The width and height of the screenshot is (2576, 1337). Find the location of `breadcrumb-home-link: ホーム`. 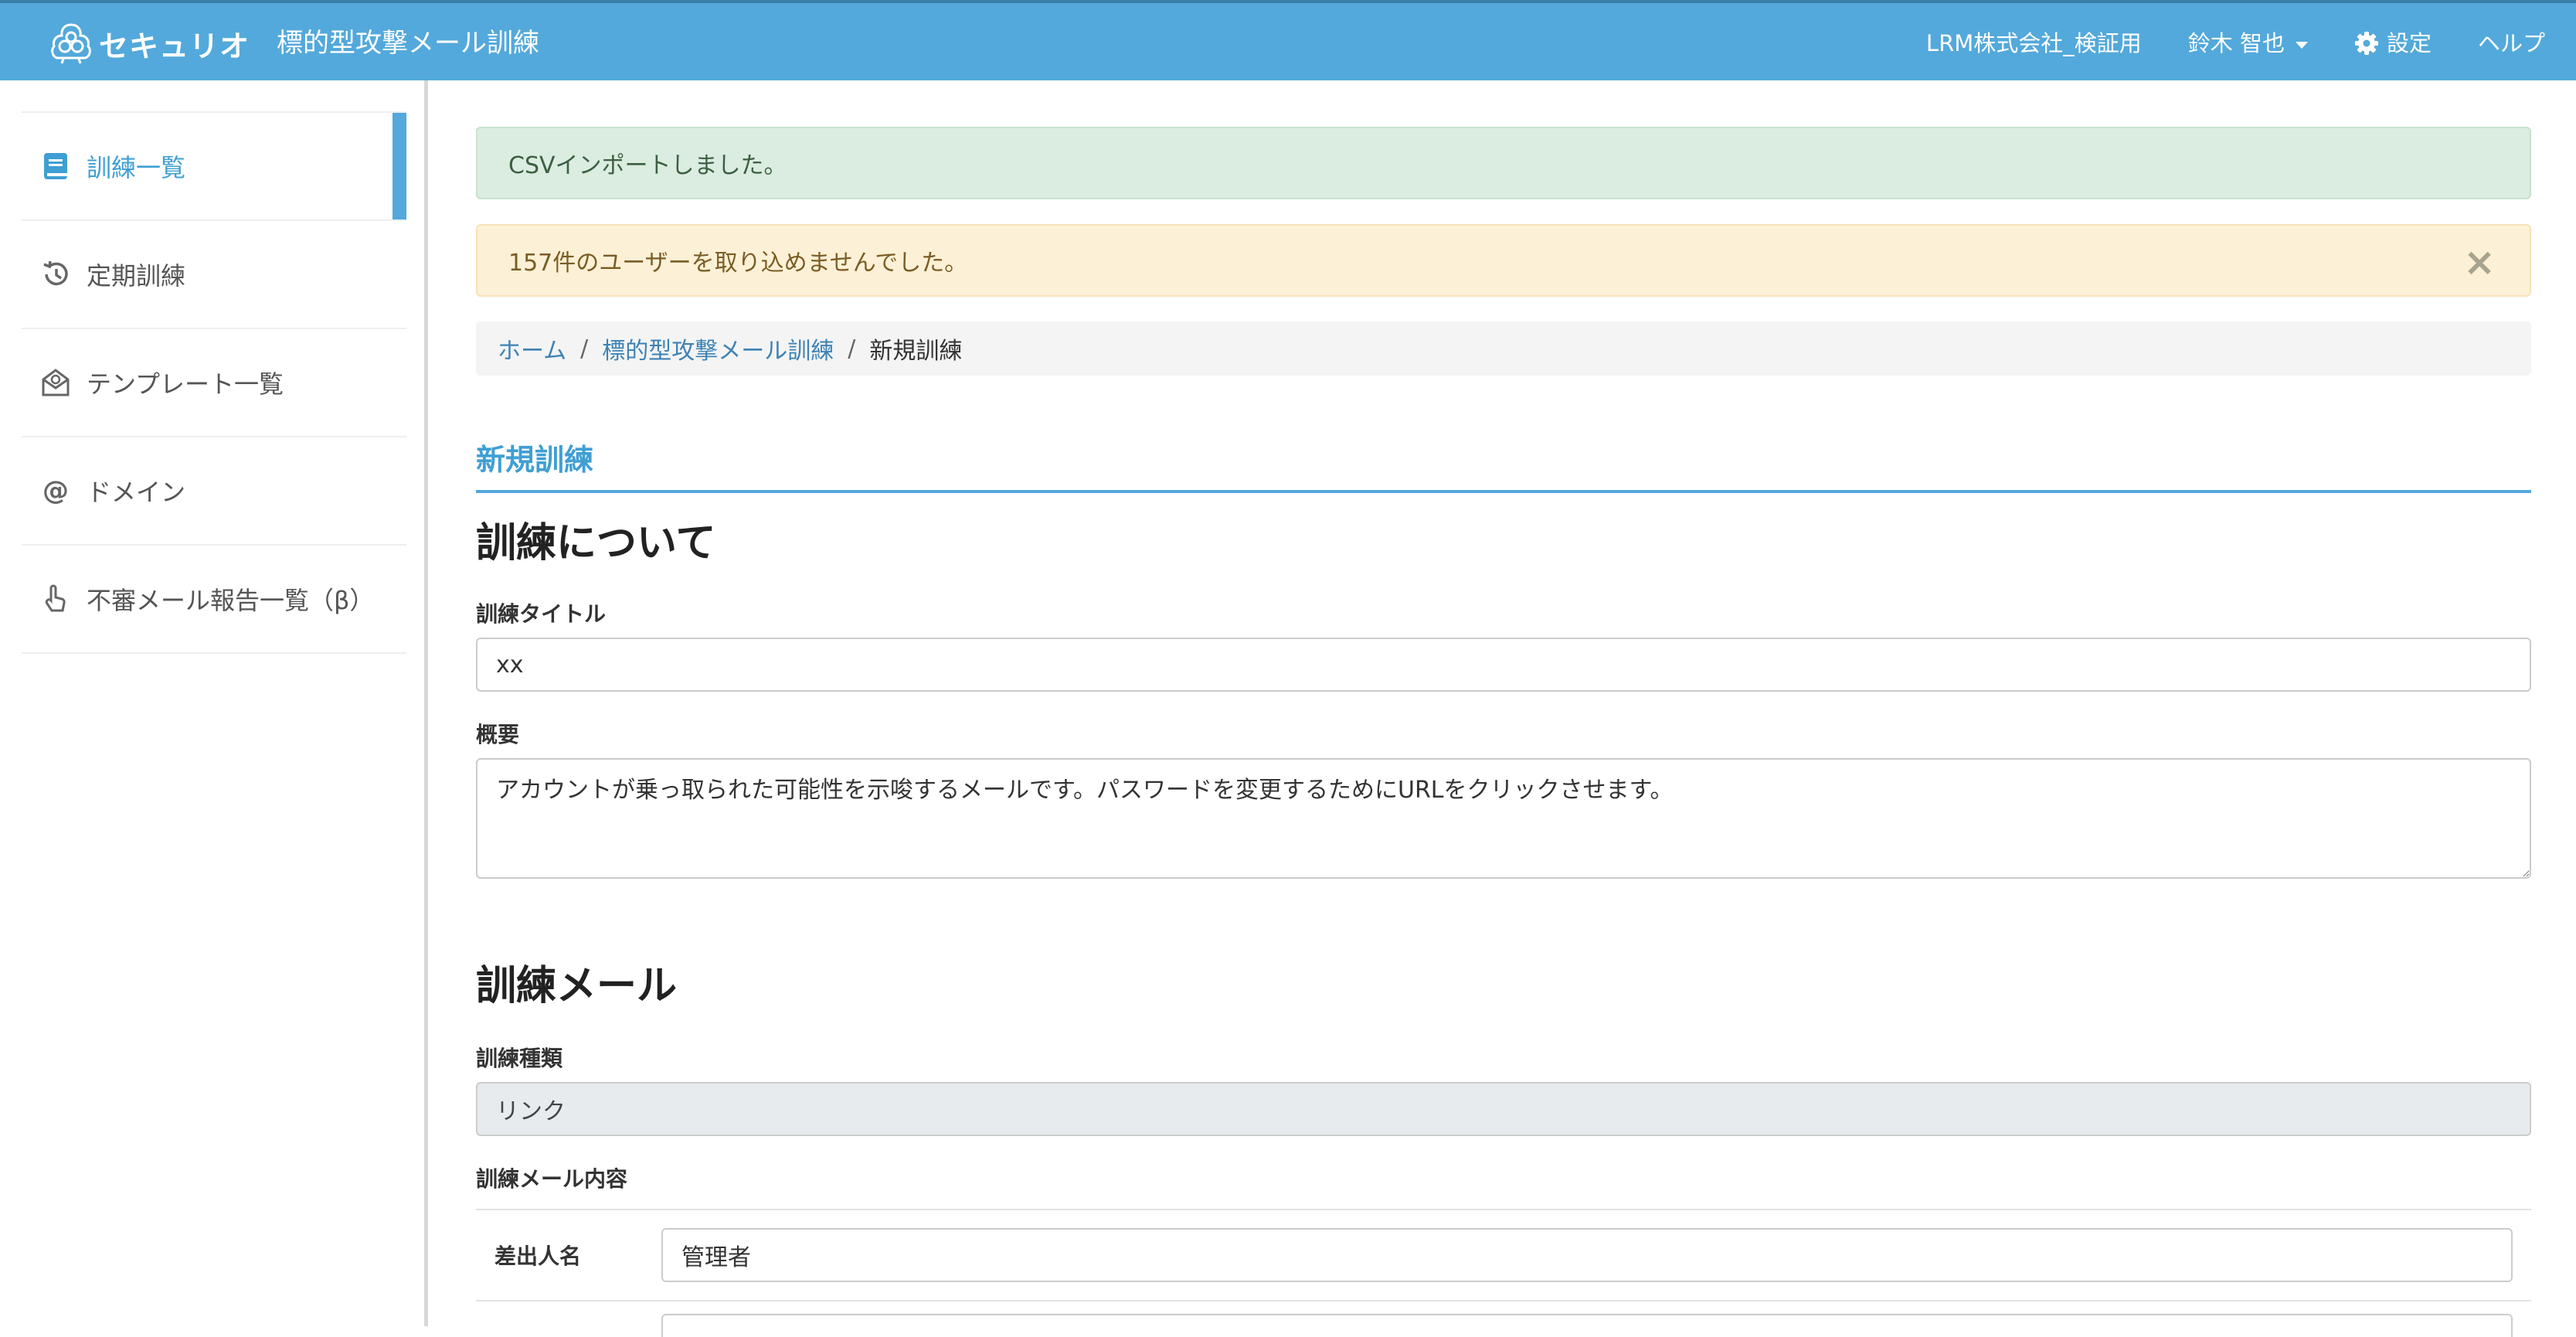

breadcrumb-home-link: ホーム is located at coordinates (532, 349).